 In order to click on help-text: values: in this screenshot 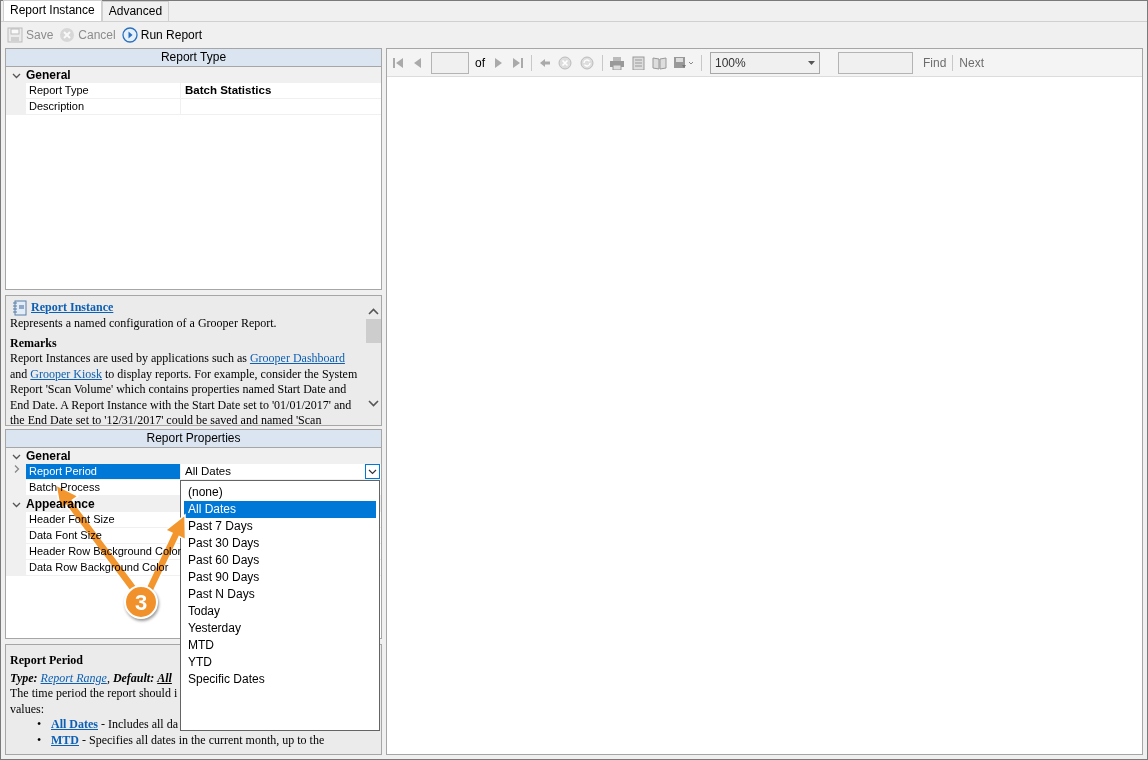, I will do `click(27, 708)`.